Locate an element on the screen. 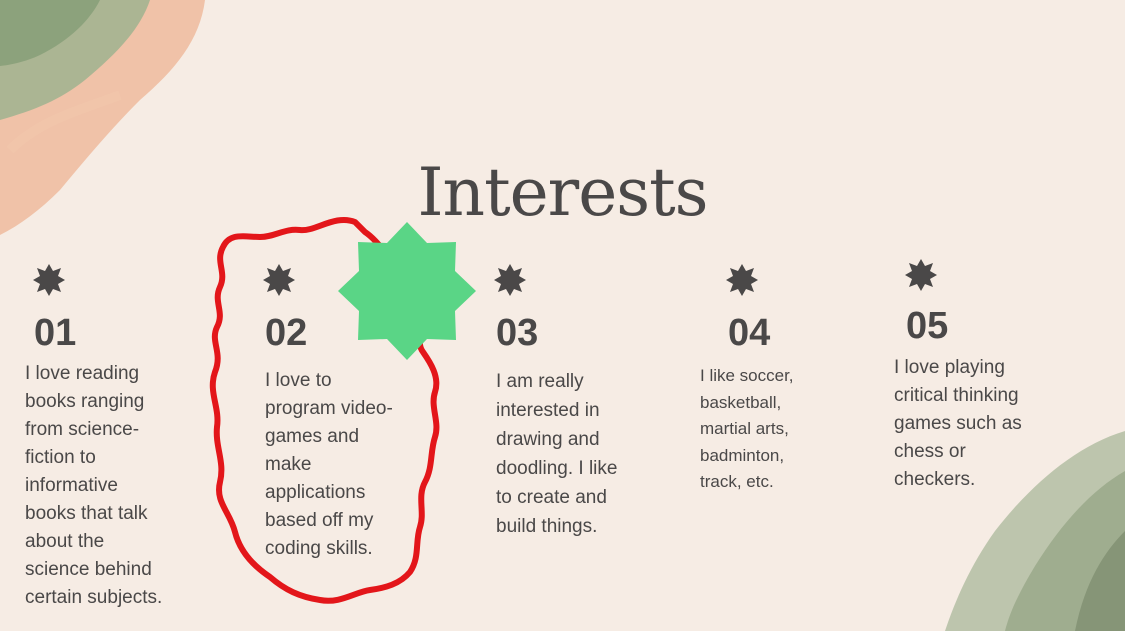  description-line: doodling. I like is located at coordinates (557, 468).